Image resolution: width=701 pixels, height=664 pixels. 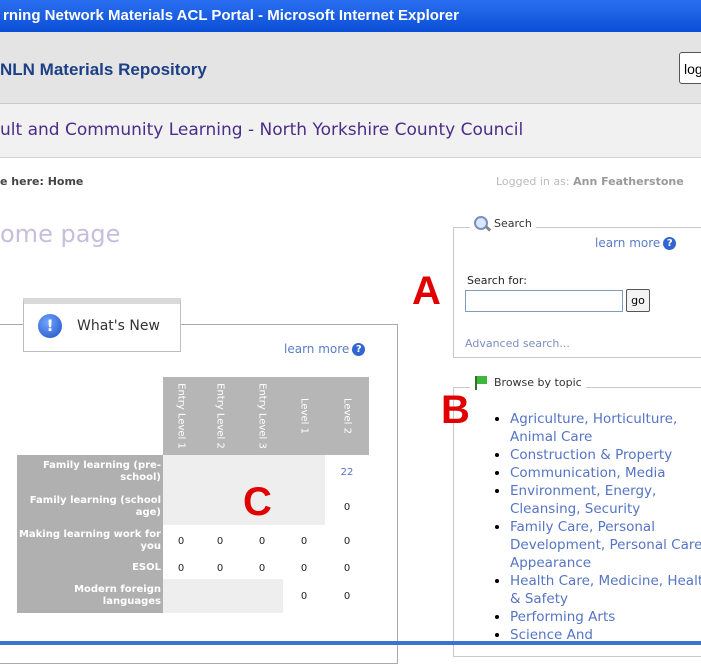 I want to click on annotation-marker-b: B, so click(x=455, y=410).